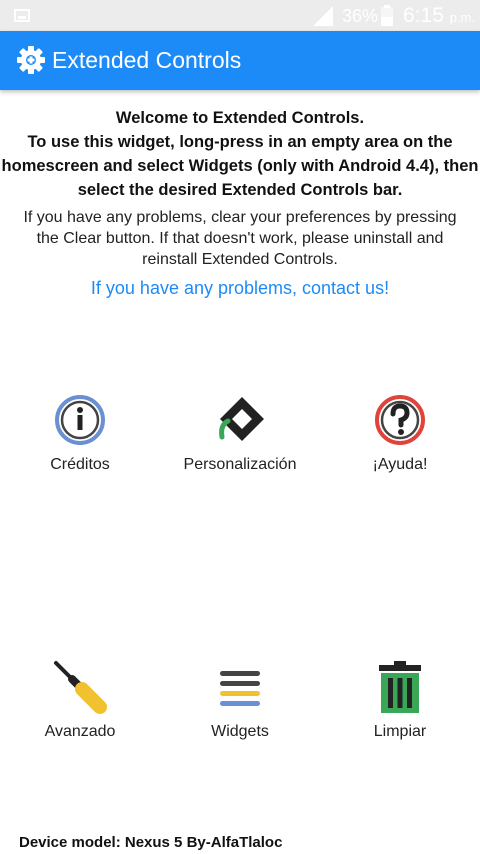 This screenshot has height=854, width=480. What do you see at coordinates (240, 688) in the screenshot?
I see `widgets-icon` at bounding box center [240, 688].